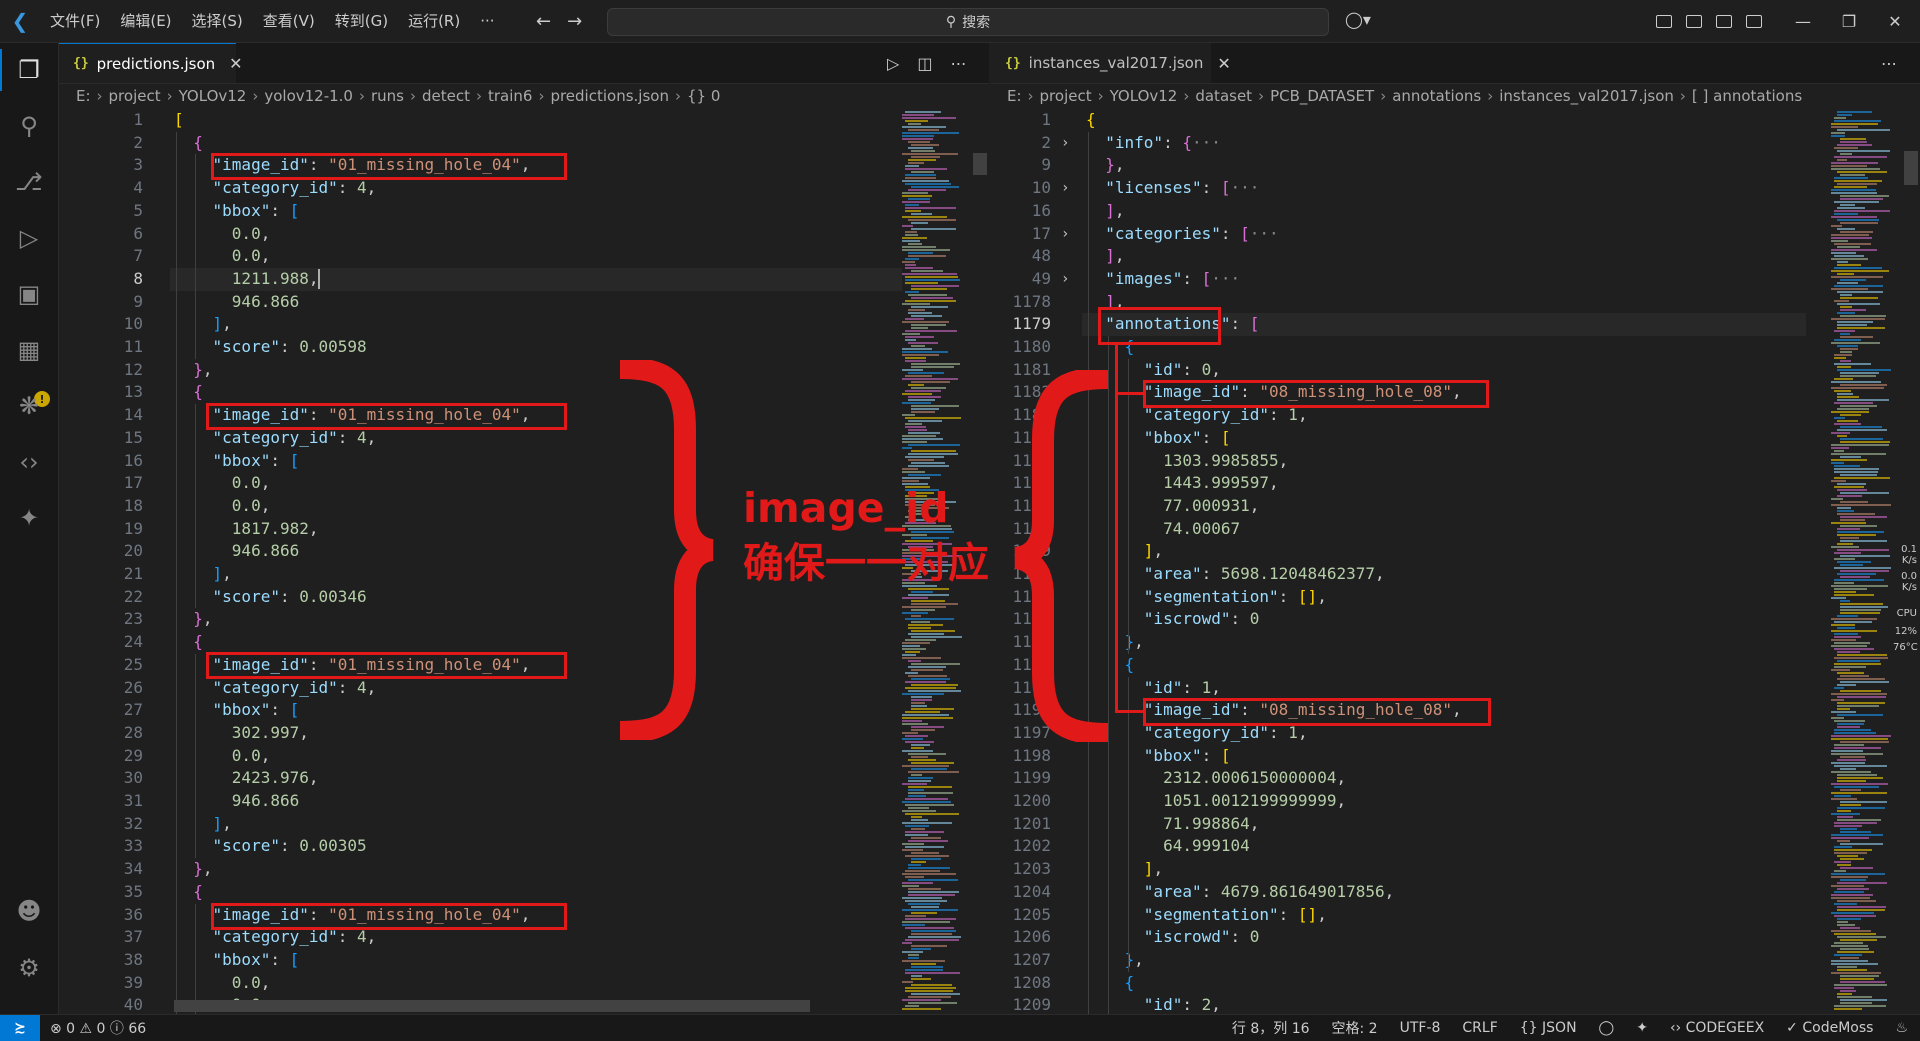 The width and height of the screenshot is (1920, 1041). What do you see at coordinates (446, 96) in the screenshot?
I see `breadcrumb-item: detect` at bounding box center [446, 96].